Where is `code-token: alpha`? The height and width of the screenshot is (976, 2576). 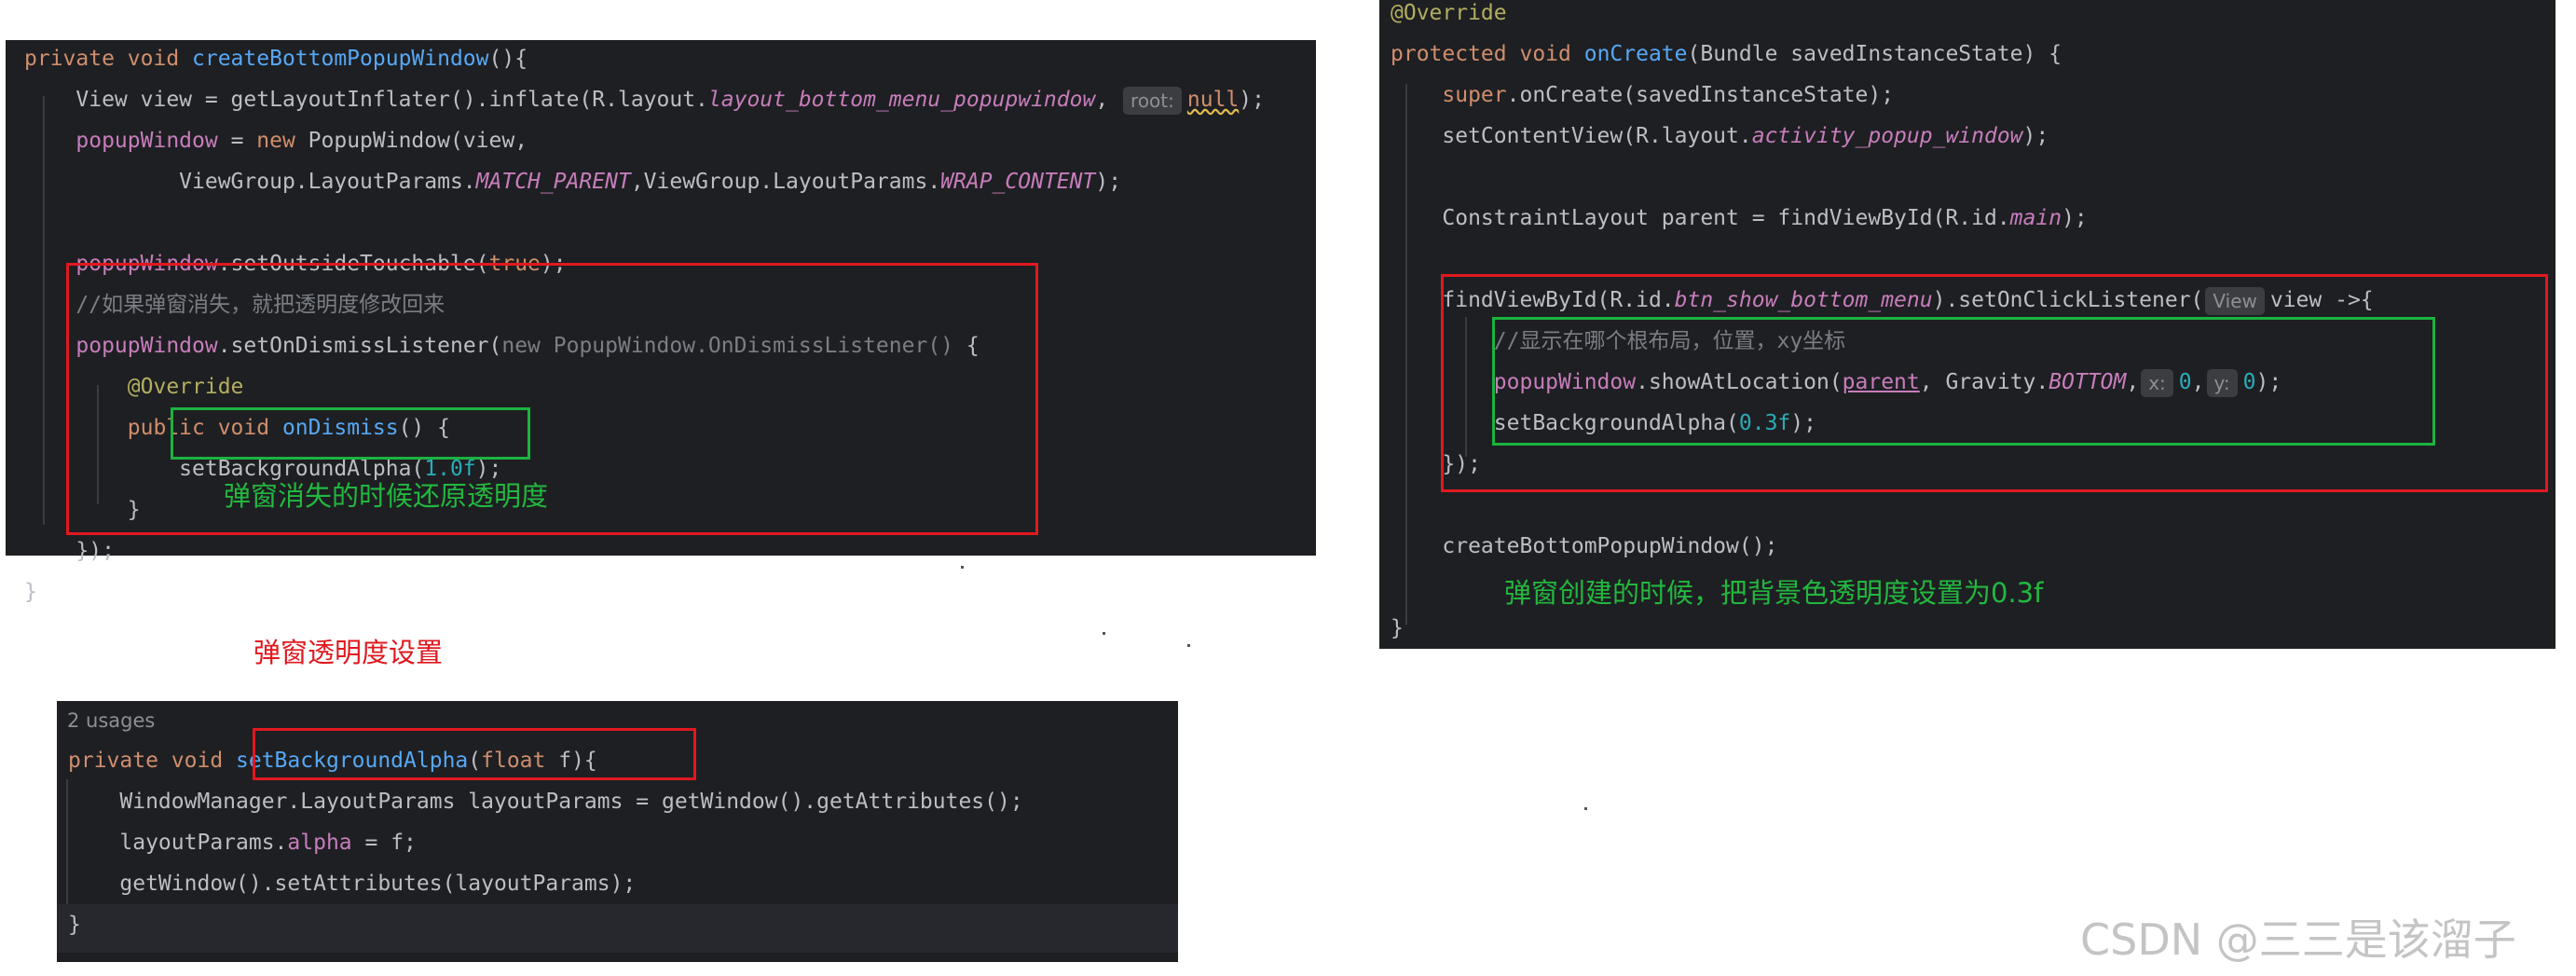
code-token: alpha is located at coordinates (319, 843).